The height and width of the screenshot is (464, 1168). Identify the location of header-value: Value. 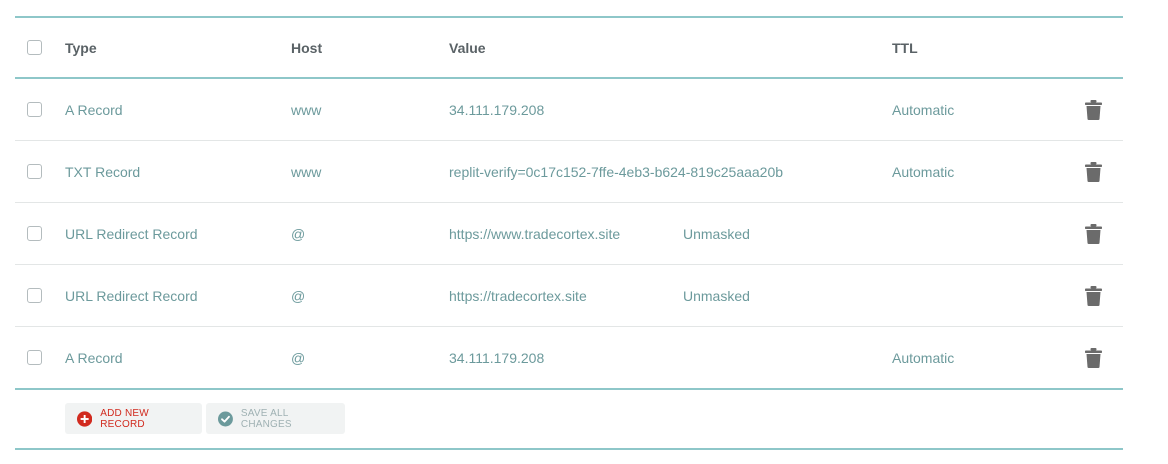
(467, 47).